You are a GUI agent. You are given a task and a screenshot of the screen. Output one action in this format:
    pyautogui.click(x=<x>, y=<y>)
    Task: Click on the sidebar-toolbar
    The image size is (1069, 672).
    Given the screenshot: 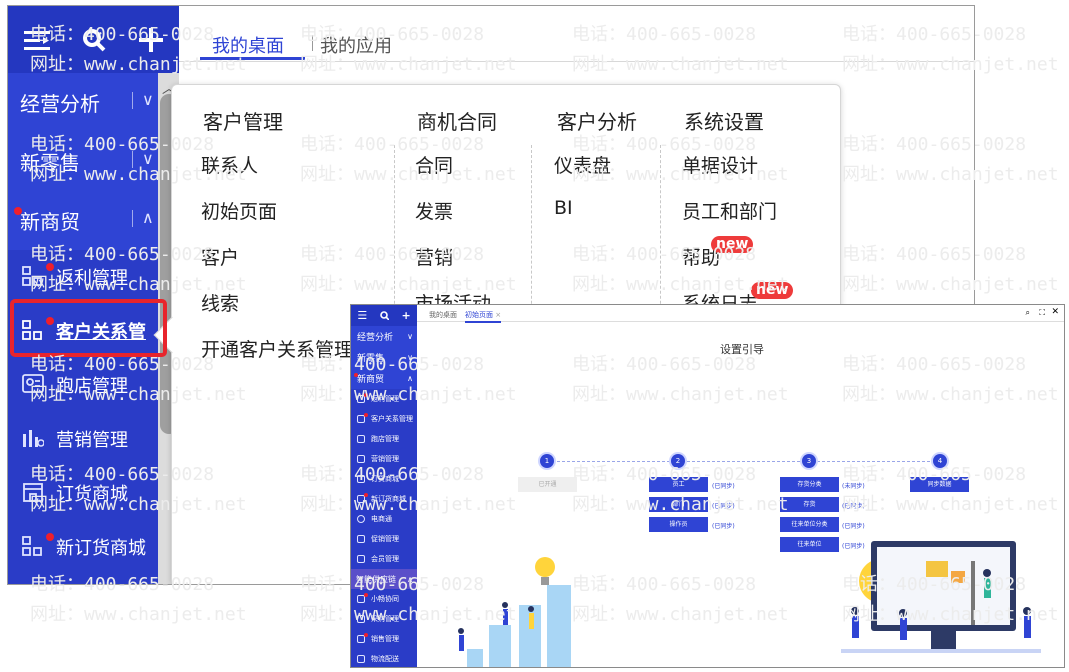 What is the action you would take?
    pyautogui.click(x=93, y=39)
    